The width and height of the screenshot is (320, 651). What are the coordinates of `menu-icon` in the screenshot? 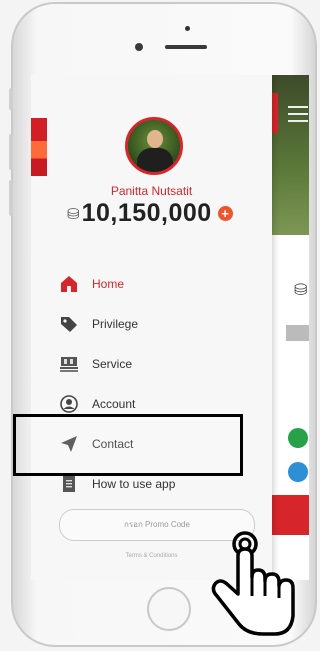 It's located at (298, 116).